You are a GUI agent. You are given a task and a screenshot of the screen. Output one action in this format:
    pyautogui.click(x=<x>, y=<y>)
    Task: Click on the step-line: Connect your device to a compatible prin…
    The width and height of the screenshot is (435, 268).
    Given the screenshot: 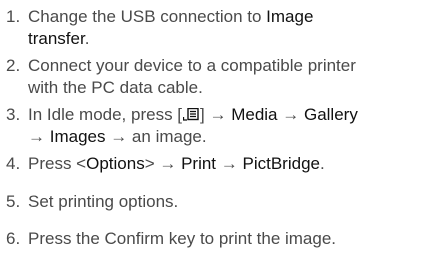 What is the action you would take?
    pyautogui.click(x=192, y=65)
    